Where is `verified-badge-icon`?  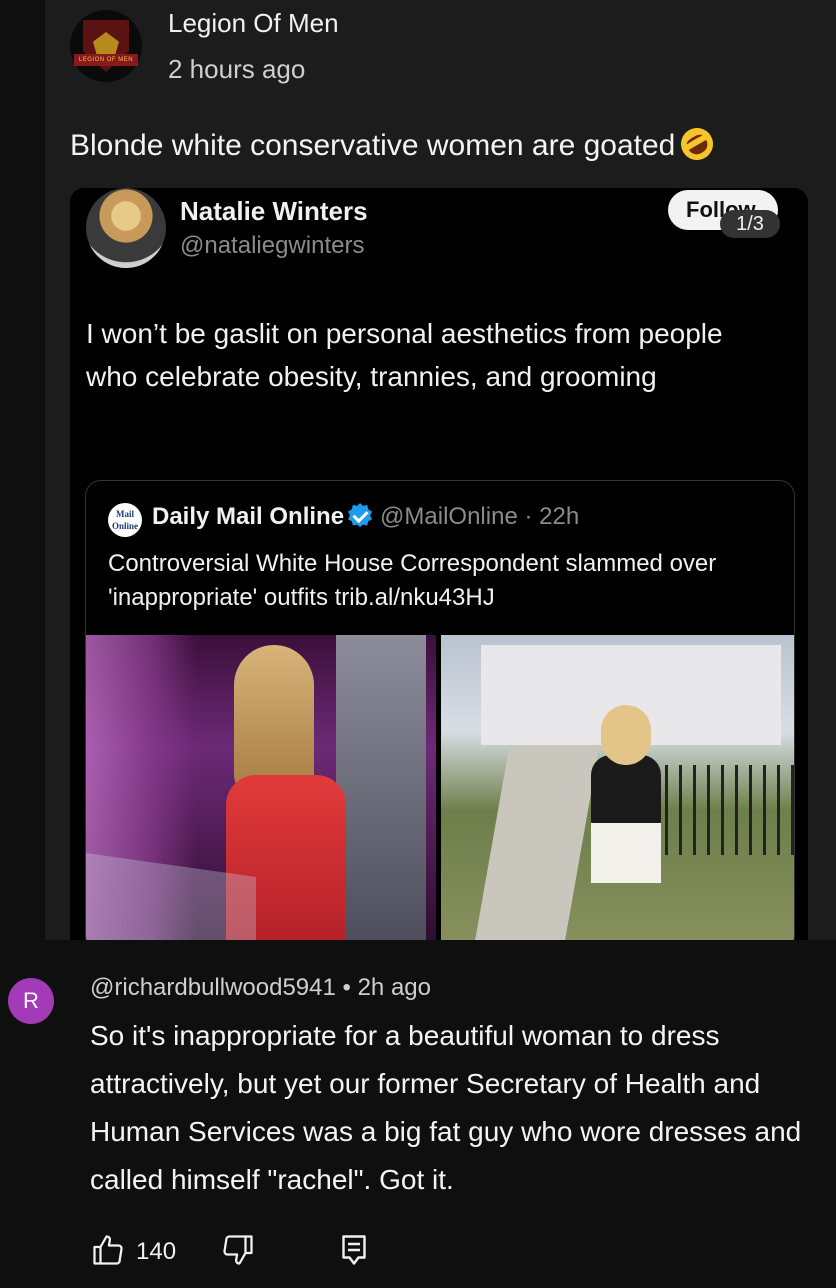 verified-badge-icon is located at coordinates (360, 515).